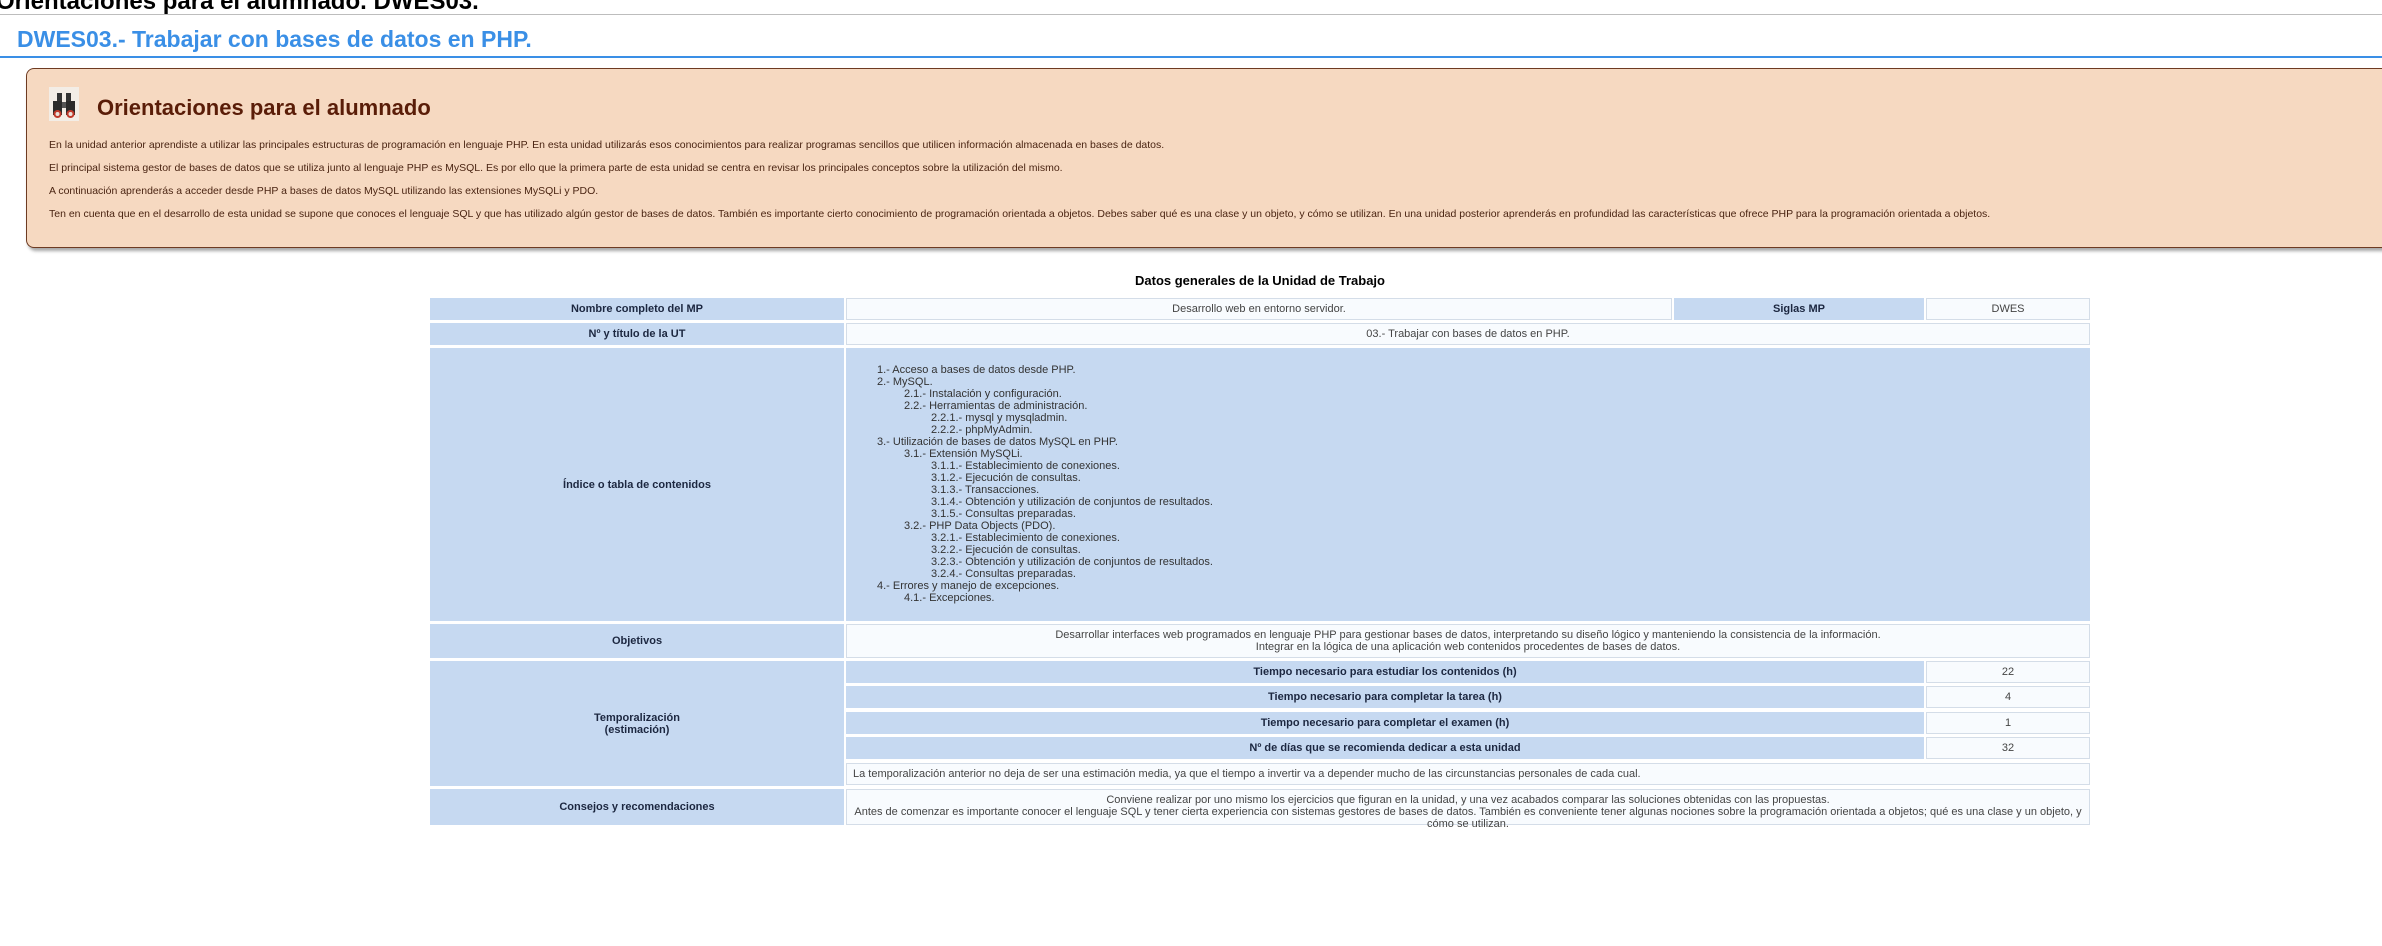  I want to click on toc-item: 4.1.- Excepciones., so click(949, 598).